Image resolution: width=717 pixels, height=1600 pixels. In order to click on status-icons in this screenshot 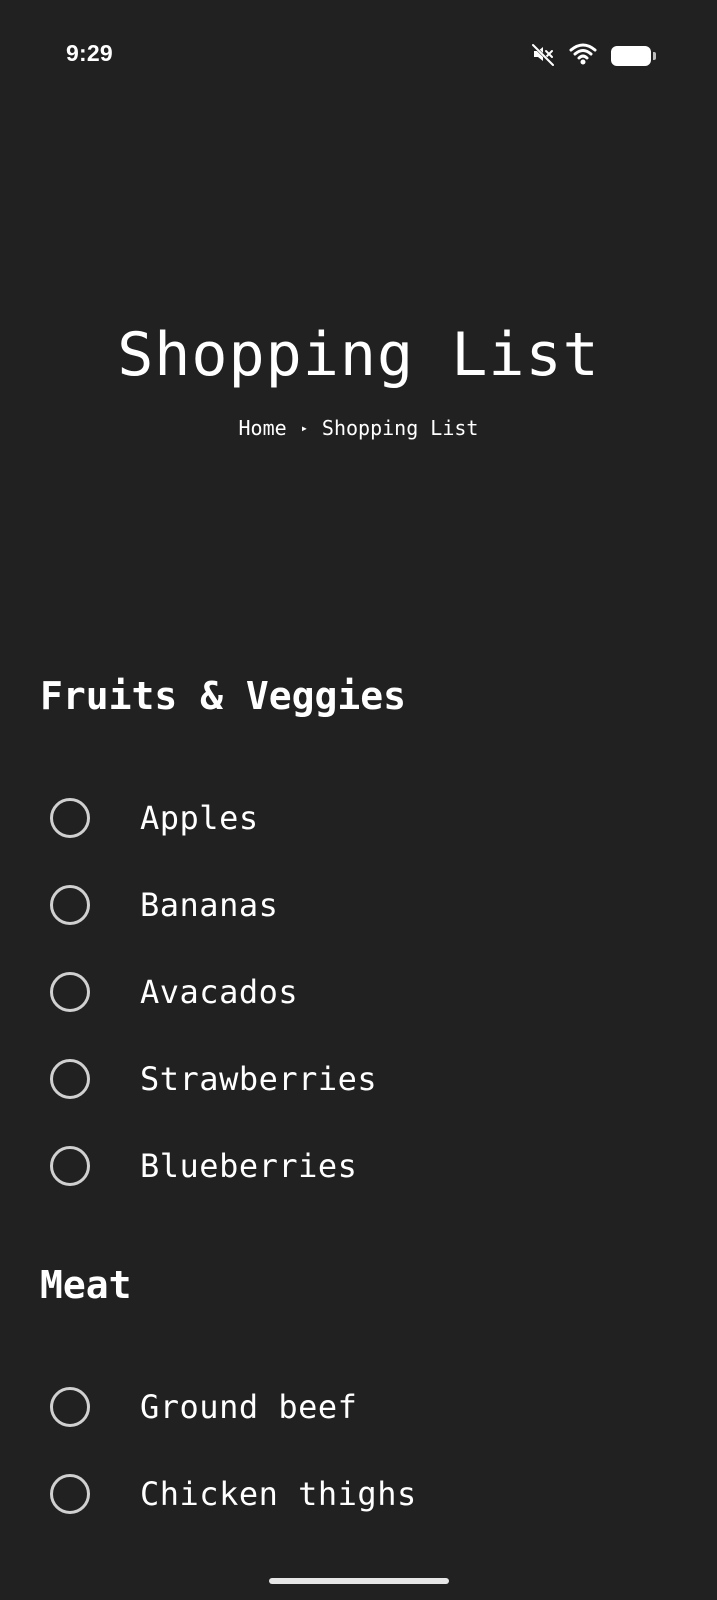, I will do `click(593, 56)`.